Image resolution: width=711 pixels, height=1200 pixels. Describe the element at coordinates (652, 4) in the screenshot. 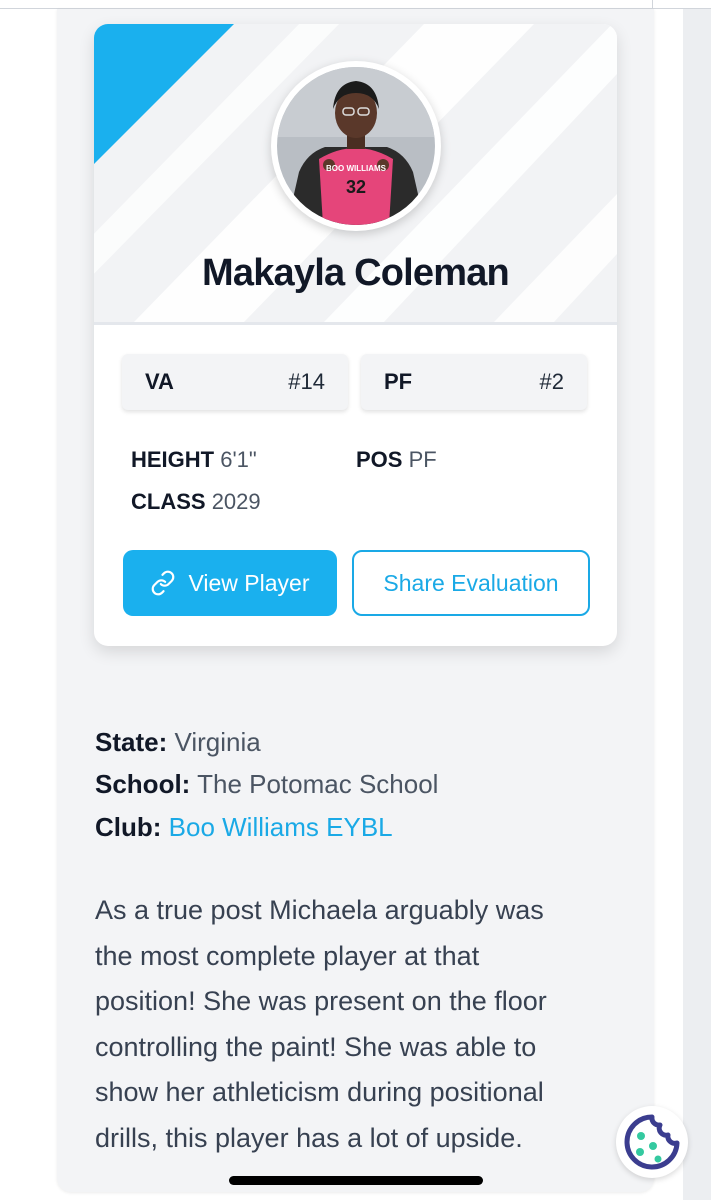

I see `top-divider-tick` at that location.